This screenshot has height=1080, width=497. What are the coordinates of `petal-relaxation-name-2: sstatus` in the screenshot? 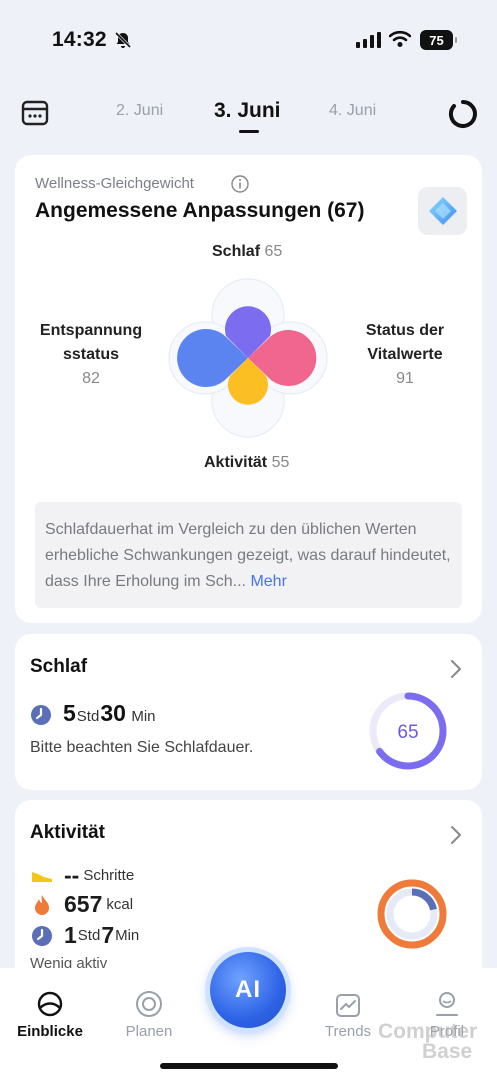 It's located at (91, 354).